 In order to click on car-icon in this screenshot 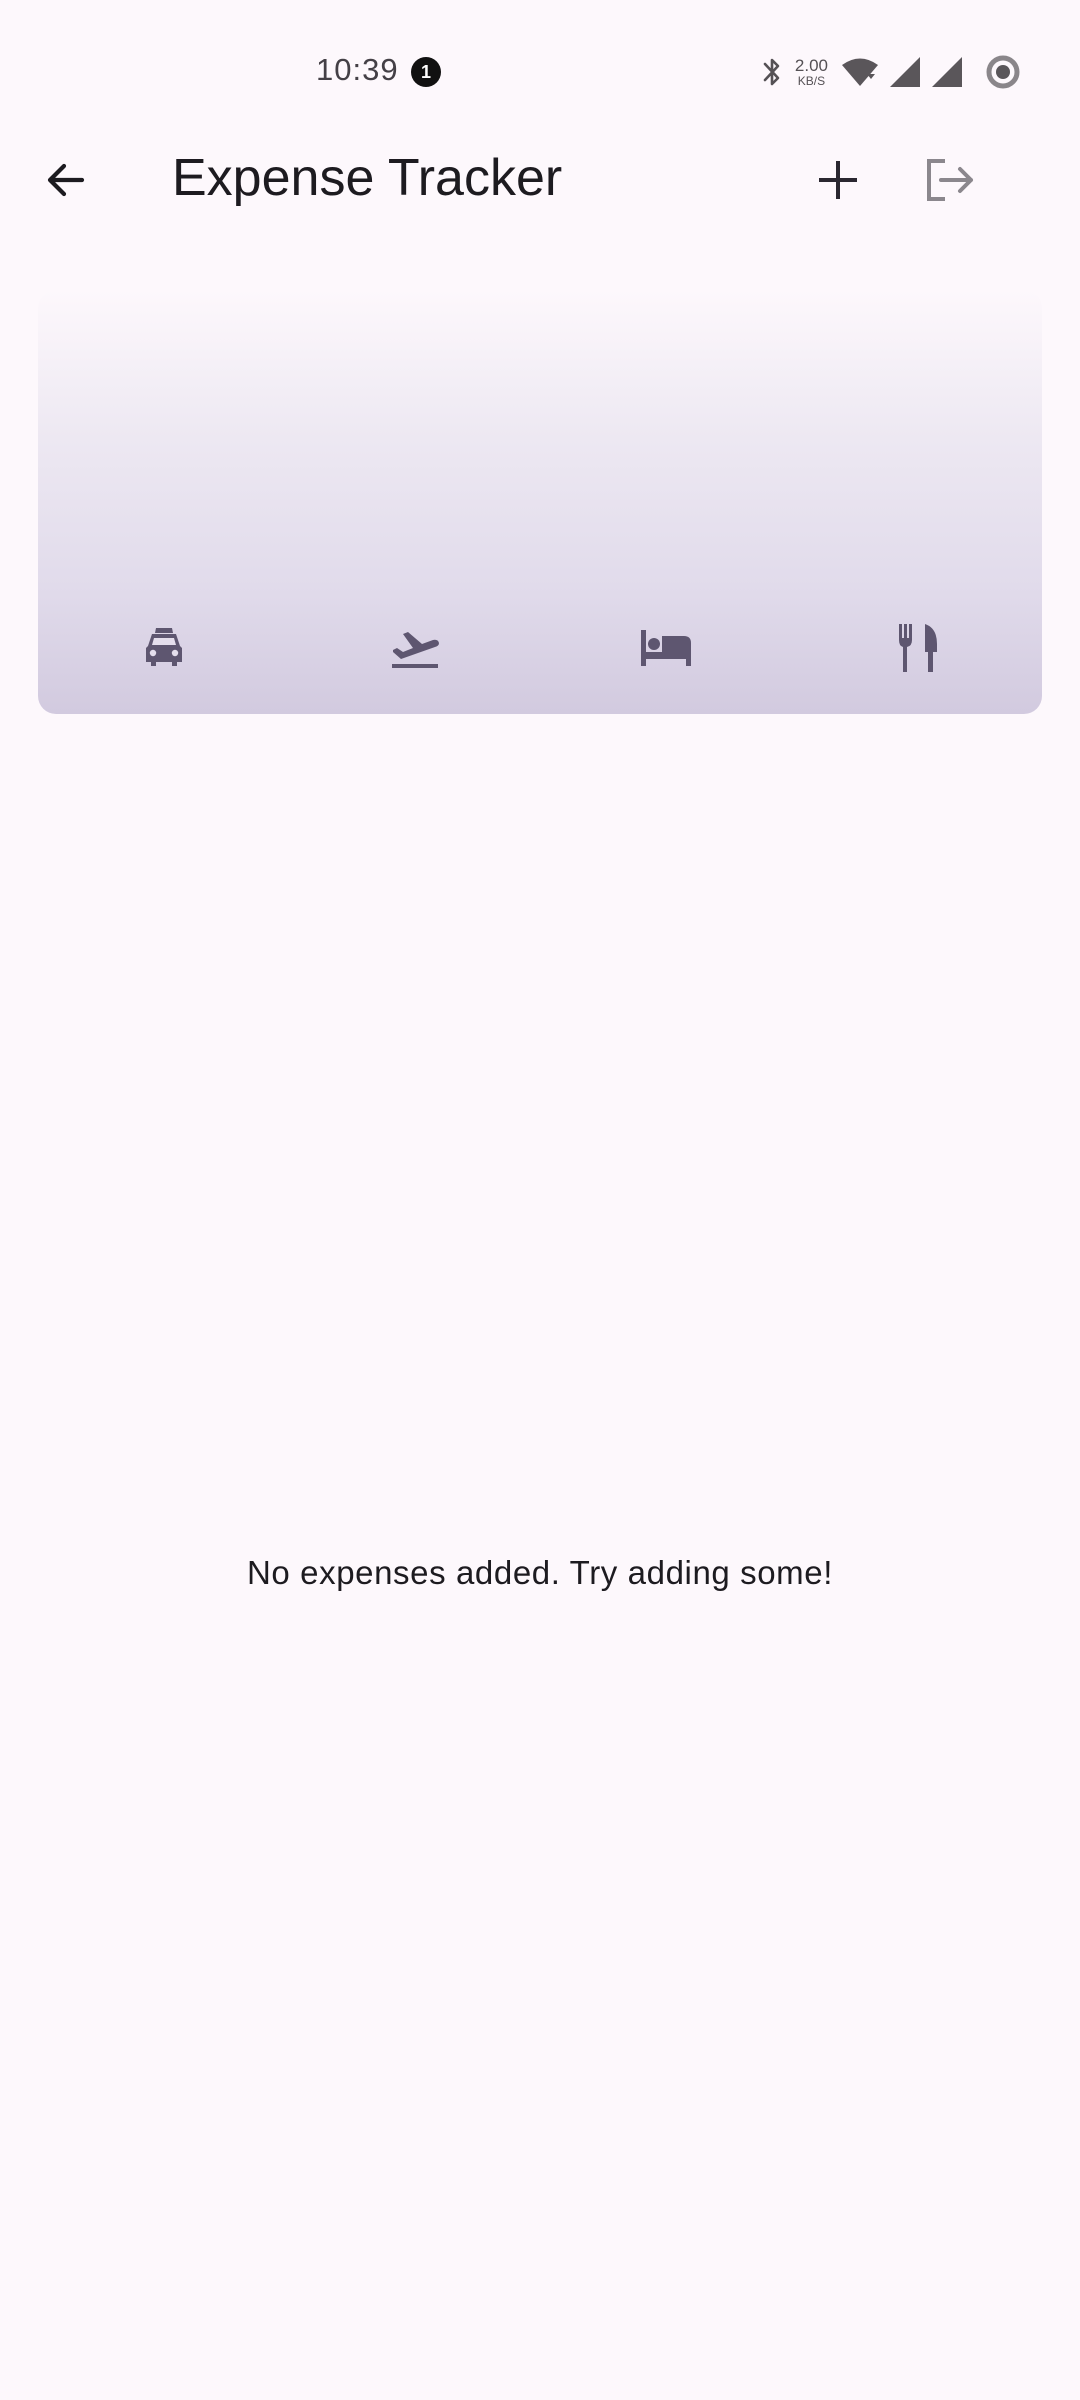, I will do `click(164, 648)`.